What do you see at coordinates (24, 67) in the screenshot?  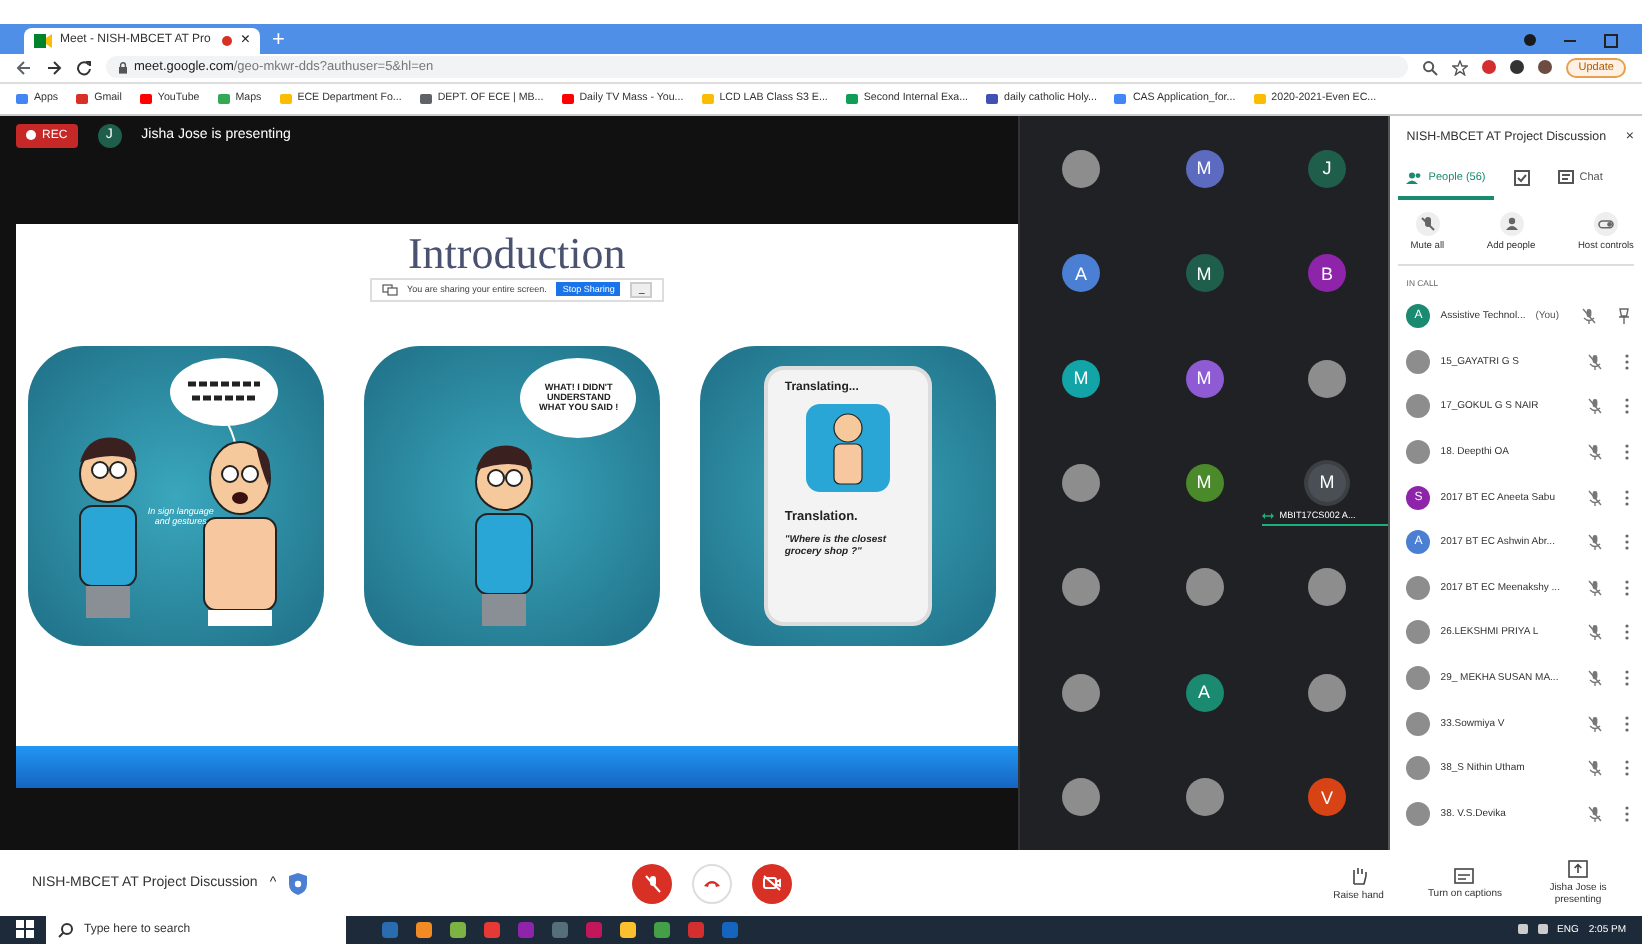 I see `back-icon` at bounding box center [24, 67].